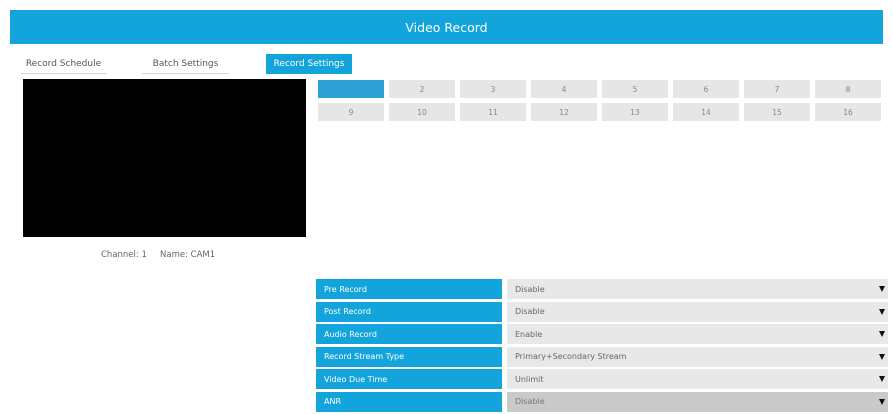 This screenshot has height=414, width=893. What do you see at coordinates (697, 311) in the screenshot?
I see `post-record-select: Disable` at bounding box center [697, 311].